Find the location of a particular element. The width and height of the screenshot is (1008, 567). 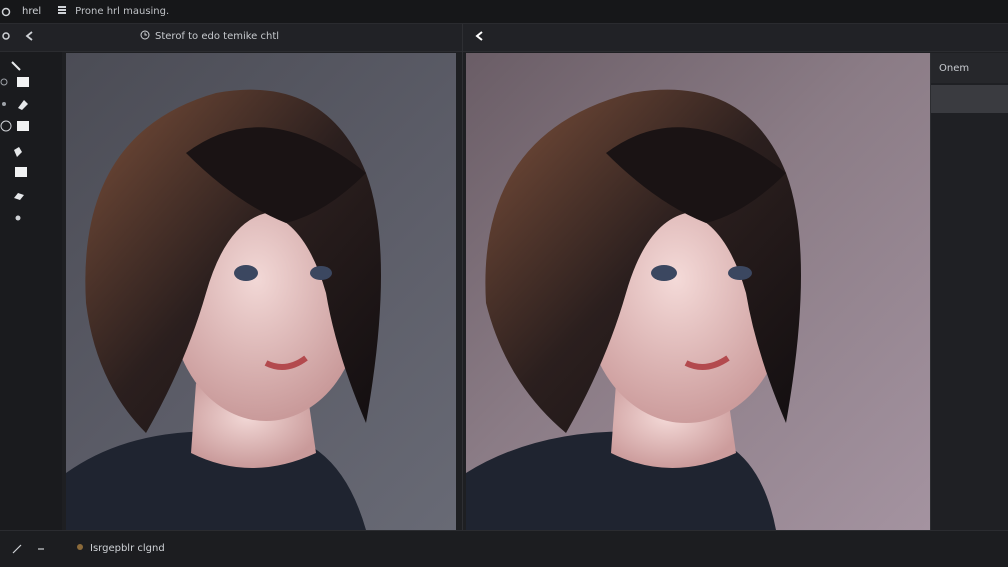

fill-tool-icon is located at coordinates (18, 152).